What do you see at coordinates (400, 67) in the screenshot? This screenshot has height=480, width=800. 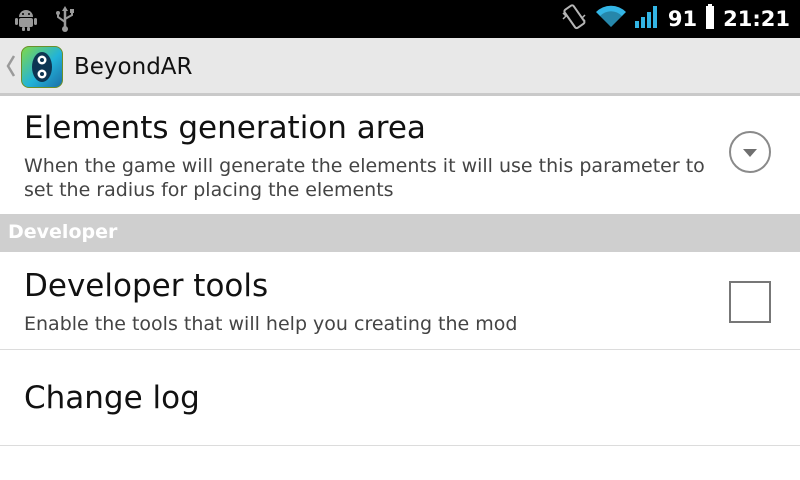 I see `action-bar: BeyondAR` at bounding box center [400, 67].